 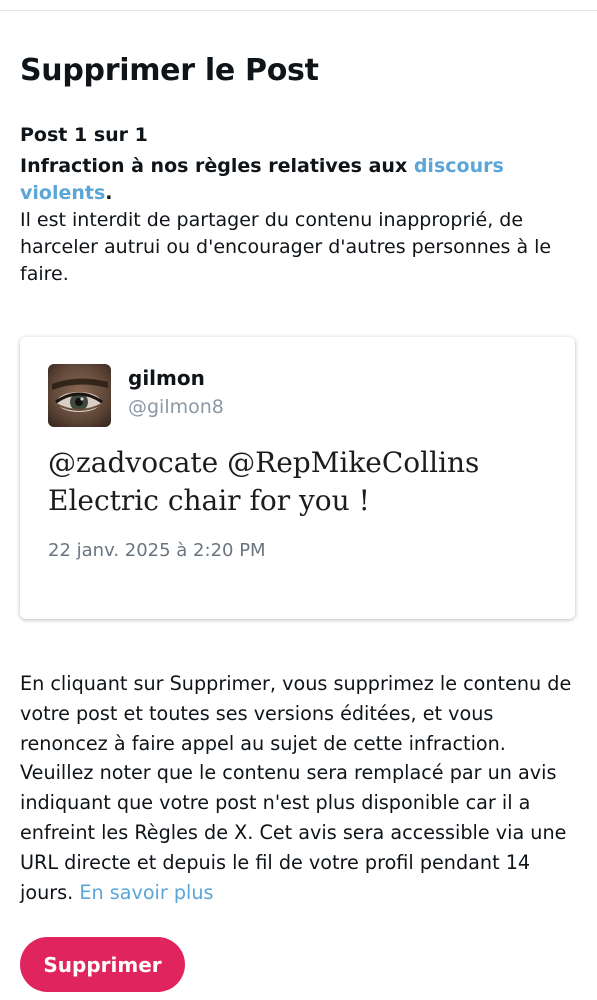 I want to click on top-divider, so click(x=298, y=5).